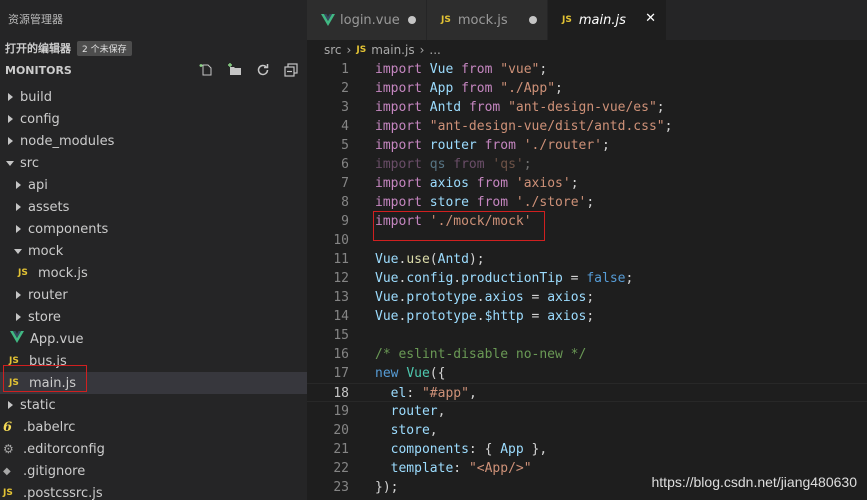  What do you see at coordinates (587, 392) in the screenshot?
I see `code-line: 18 el: "#app",` at bounding box center [587, 392].